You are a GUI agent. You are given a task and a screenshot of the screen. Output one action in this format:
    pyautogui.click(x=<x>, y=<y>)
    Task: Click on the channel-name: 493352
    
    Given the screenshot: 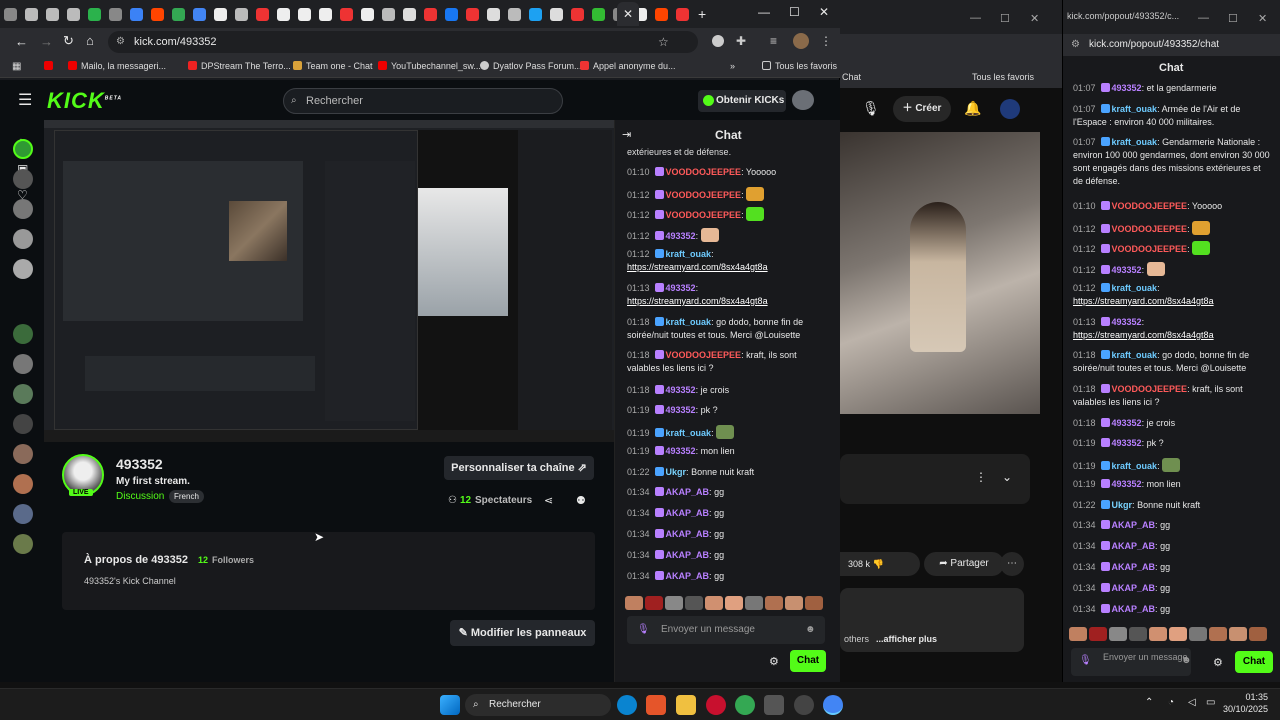 What is the action you would take?
    pyautogui.click(x=139, y=464)
    